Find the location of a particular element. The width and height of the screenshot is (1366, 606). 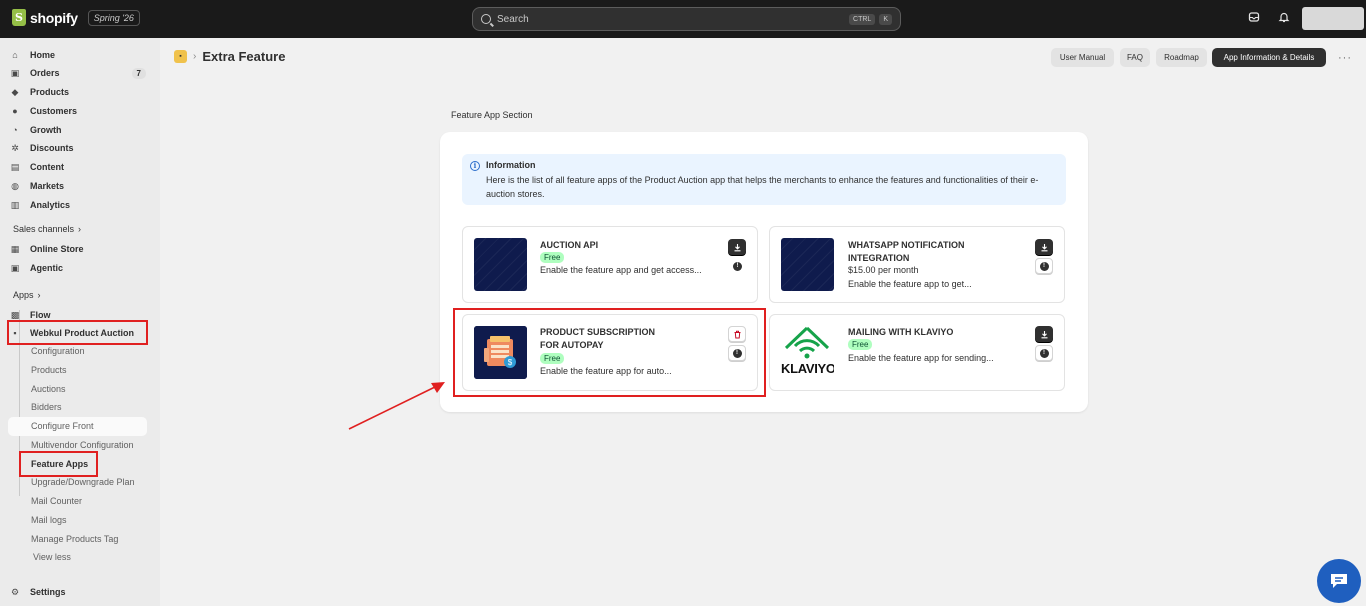

sales-channels-heading: Sales channels › is located at coordinates (47, 229).